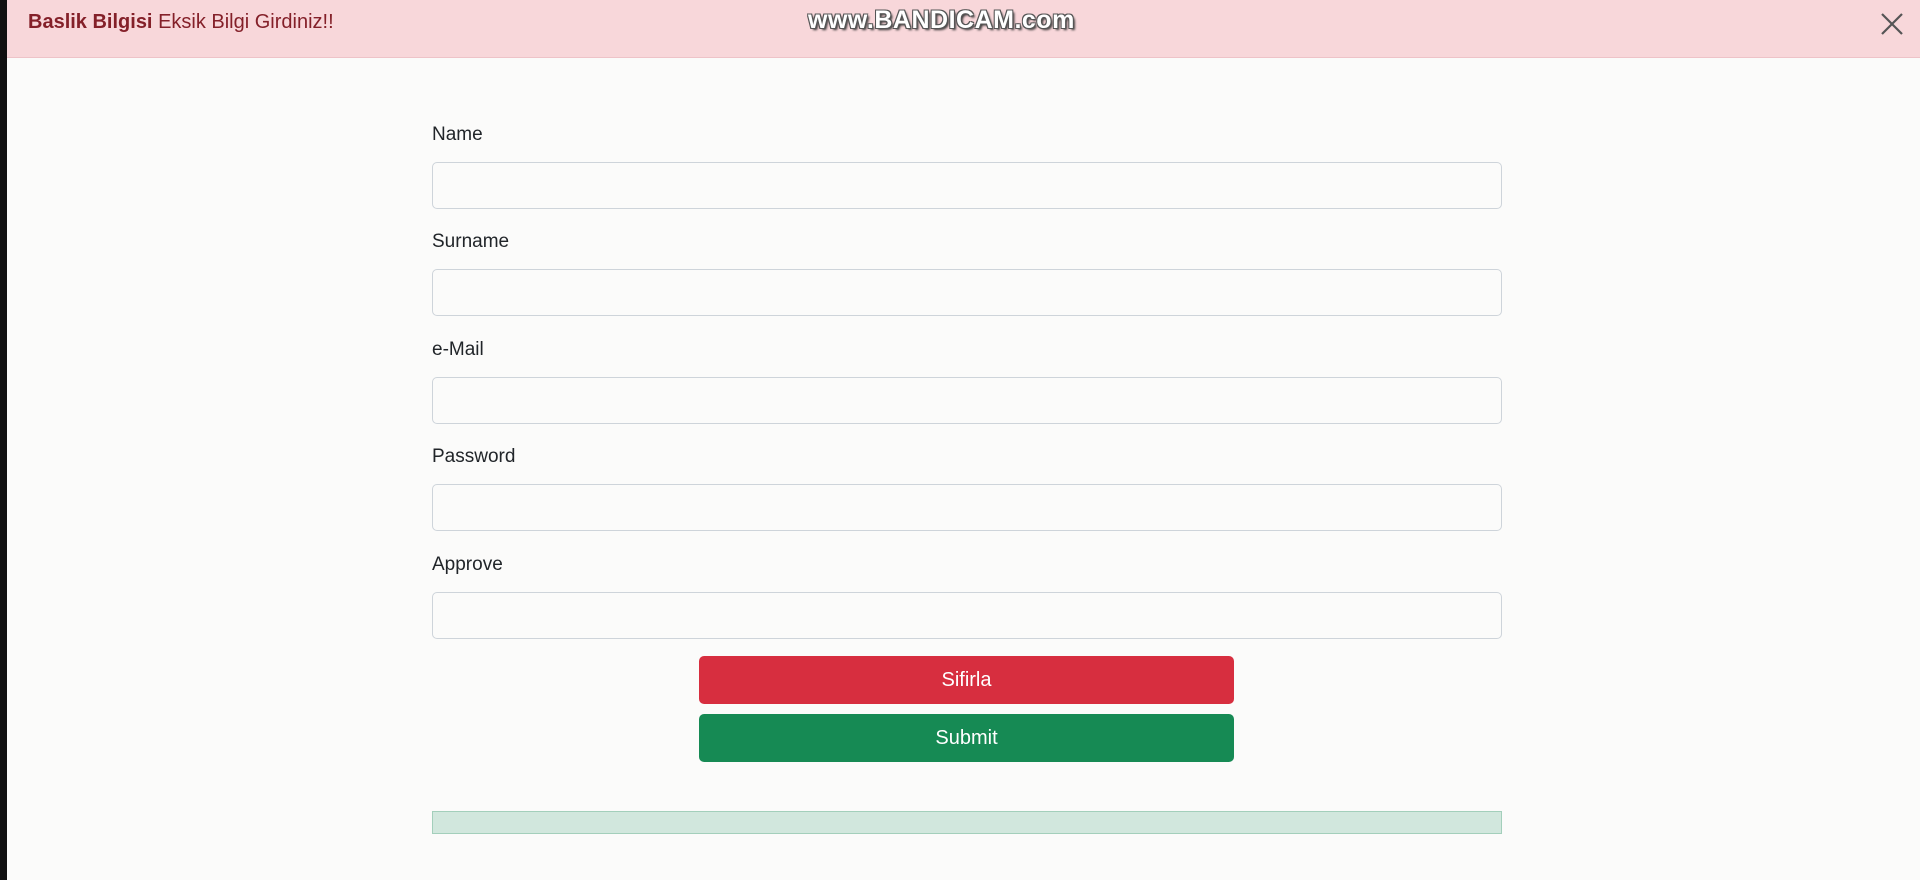 This screenshot has height=880, width=1920. What do you see at coordinates (467, 564) in the screenshot?
I see `approve-label: Approve` at bounding box center [467, 564].